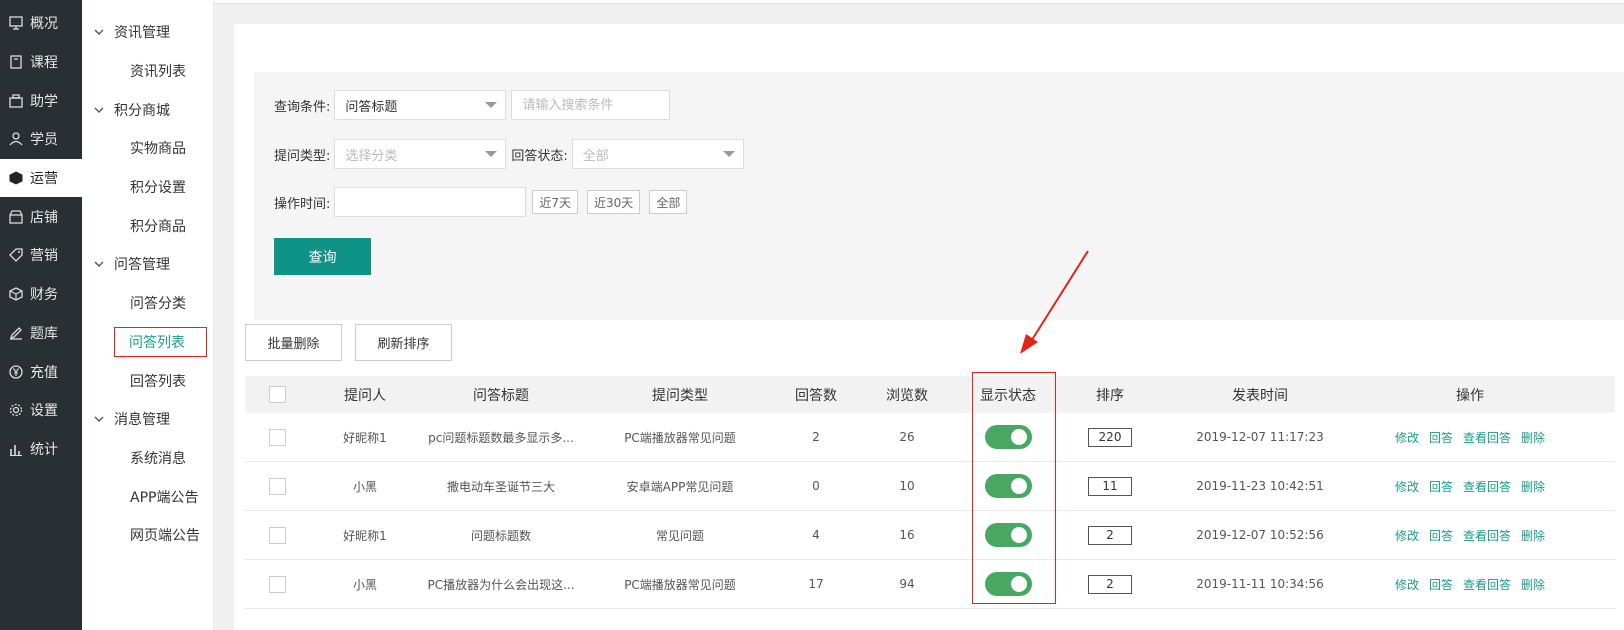 The image size is (1624, 630). What do you see at coordinates (158, 188) in the screenshot?
I see `subnav-item-label: 积分设置` at bounding box center [158, 188].